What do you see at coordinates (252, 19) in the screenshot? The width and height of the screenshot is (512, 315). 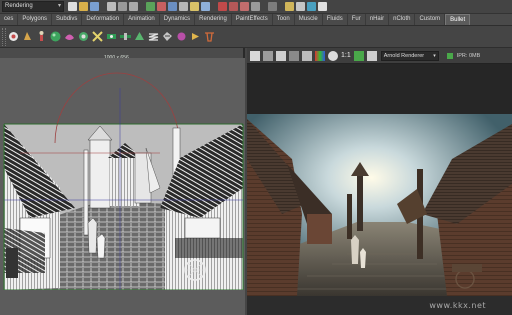 I see `tab-painteffects: PaintEffects` at bounding box center [252, 19].